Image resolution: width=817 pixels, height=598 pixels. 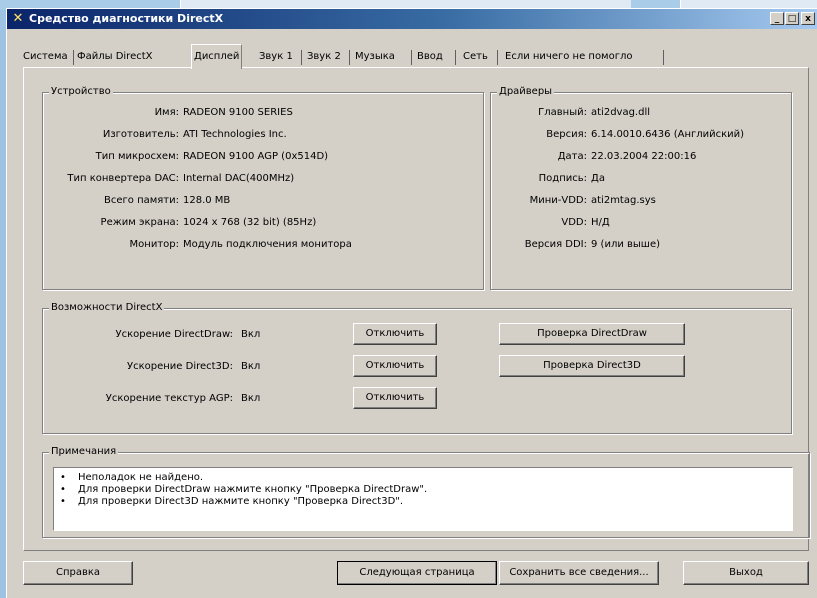 What do you see at coordinates (140, 134) in the screenshot?
I see `manufacturer-label: Изготовитель:` at bounding box center [140, 134].